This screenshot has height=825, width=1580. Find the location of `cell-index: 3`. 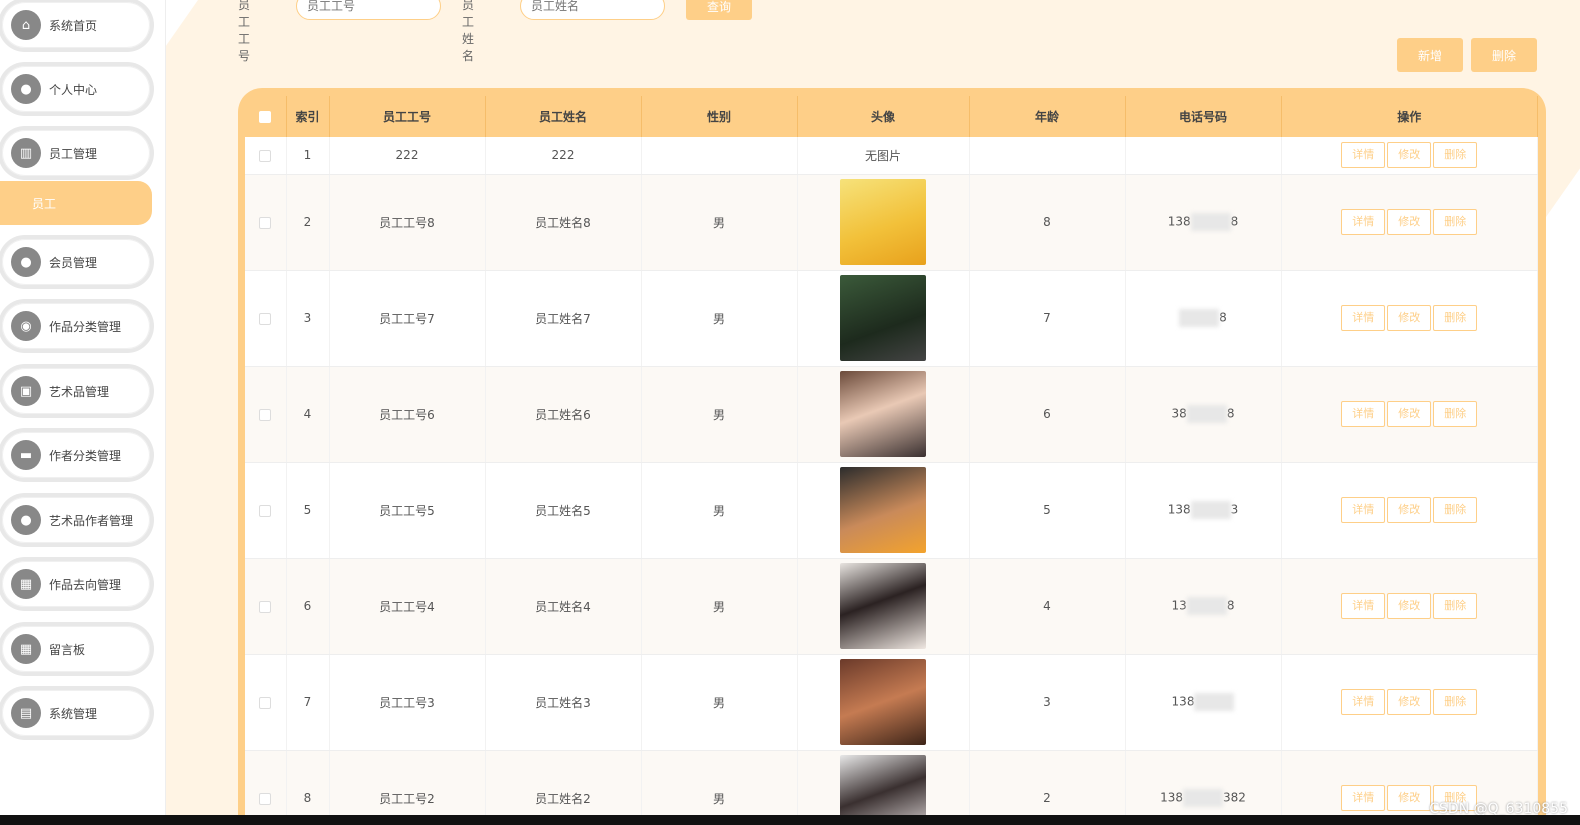

cell-index: 3 is located at coordinates (308, 318).